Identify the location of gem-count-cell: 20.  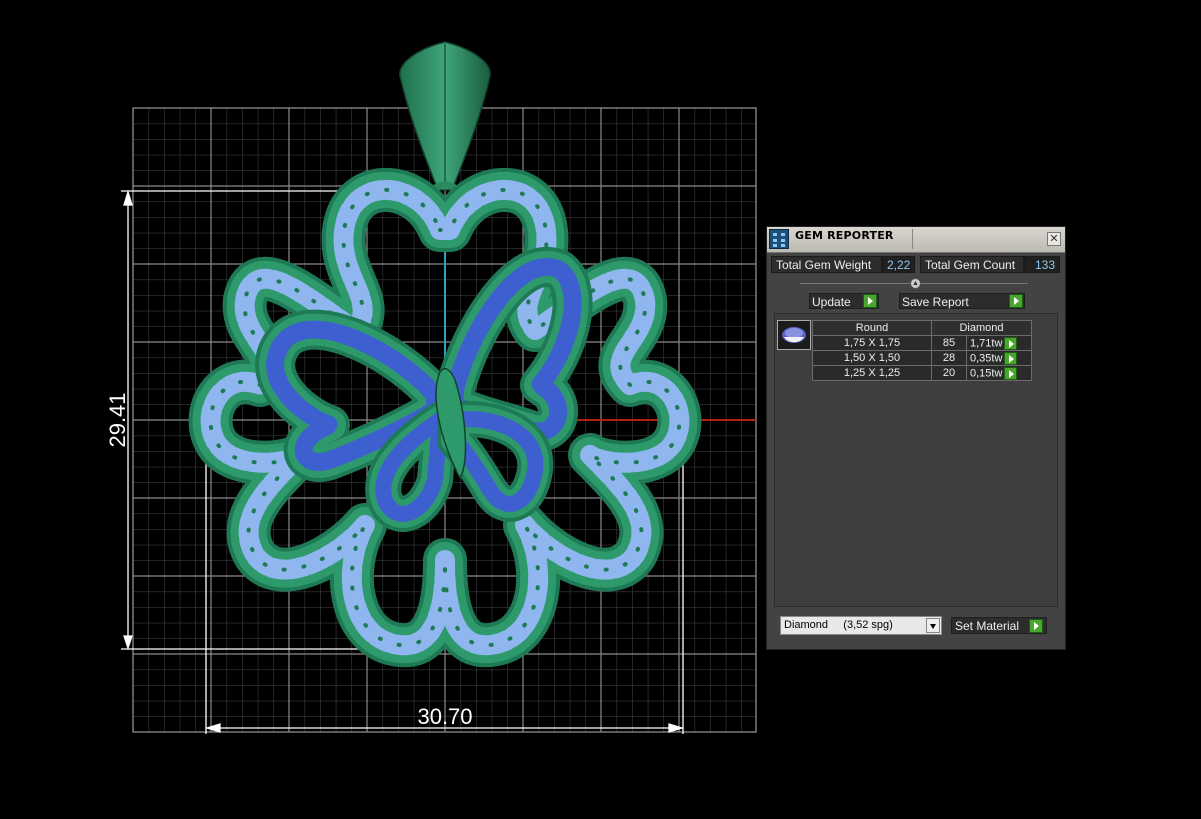
(949, 373).